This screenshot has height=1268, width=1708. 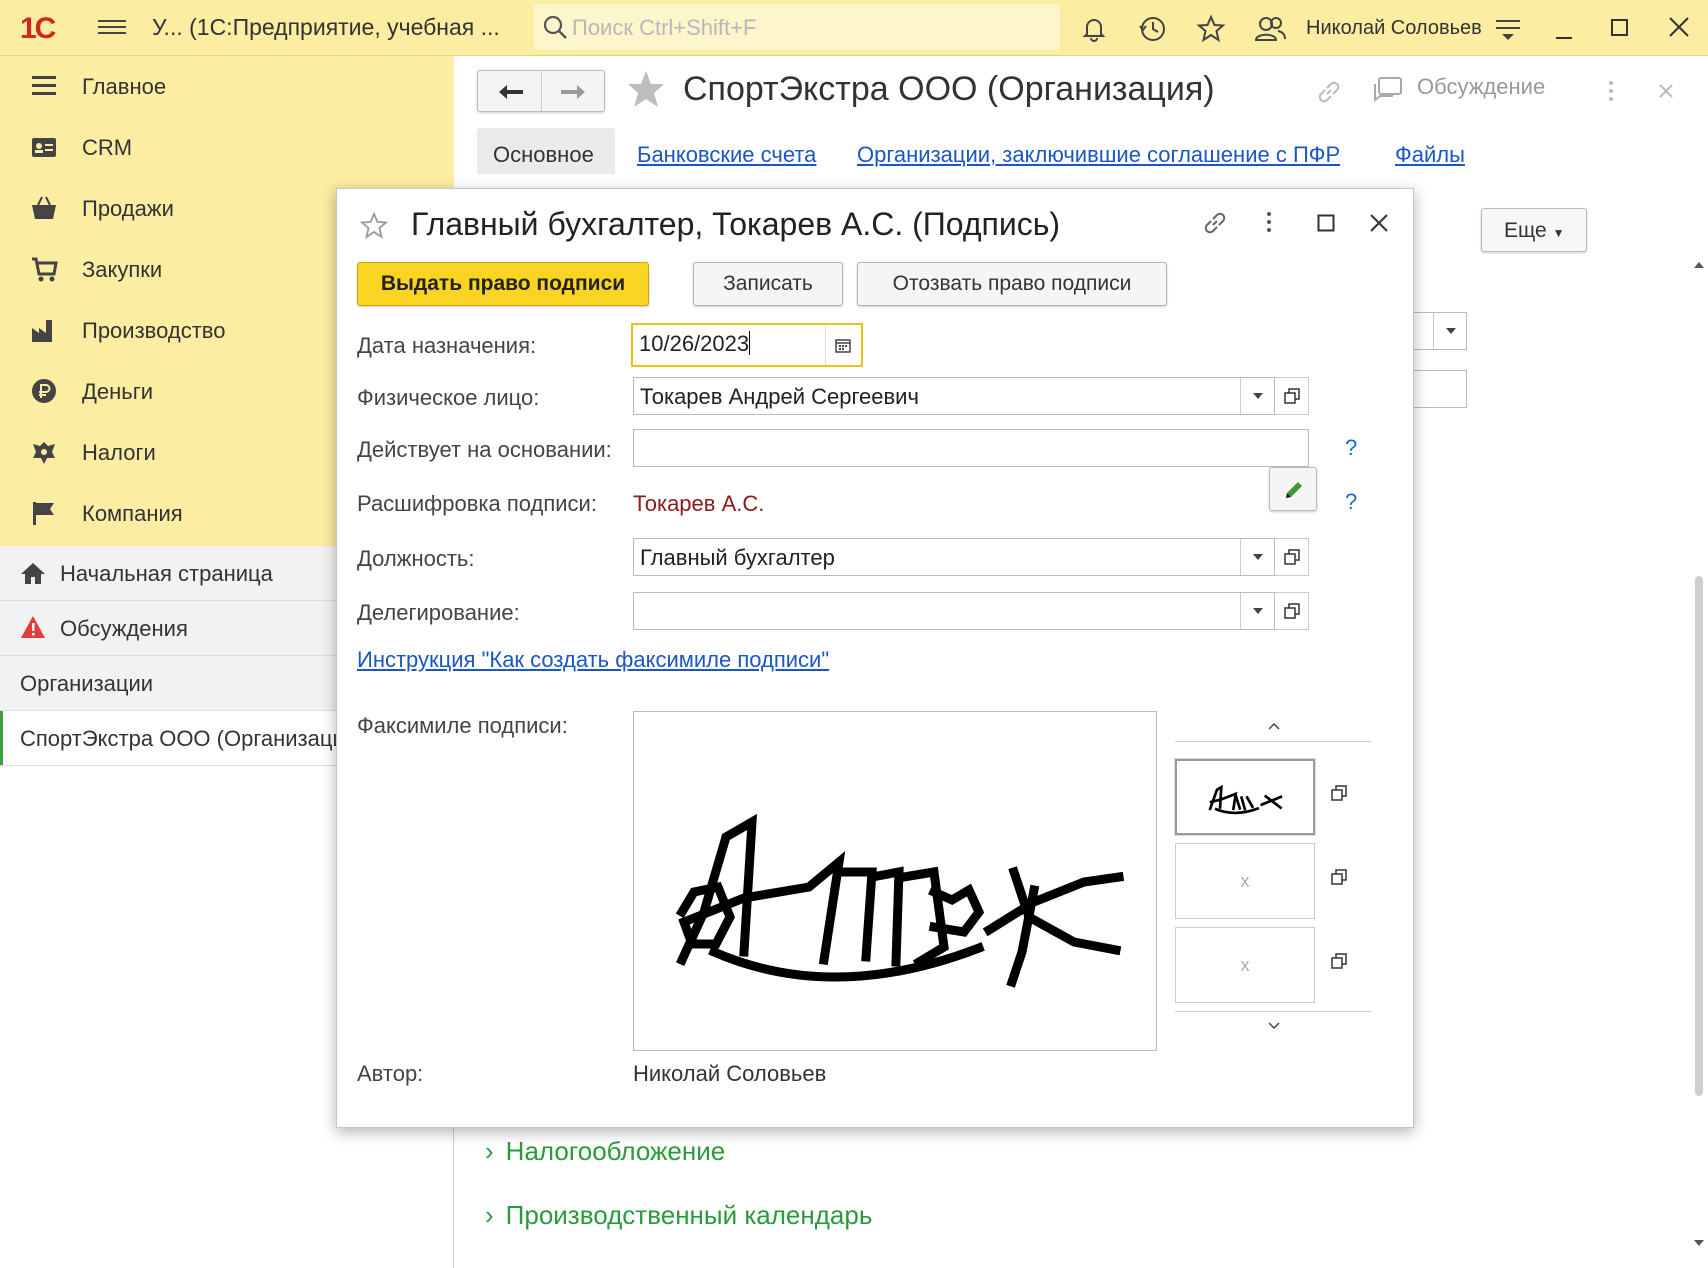 What do you see at coordinates (124, 86) in the screenshot?
I see `section-label: Главное` at bounding box center [124, 86].